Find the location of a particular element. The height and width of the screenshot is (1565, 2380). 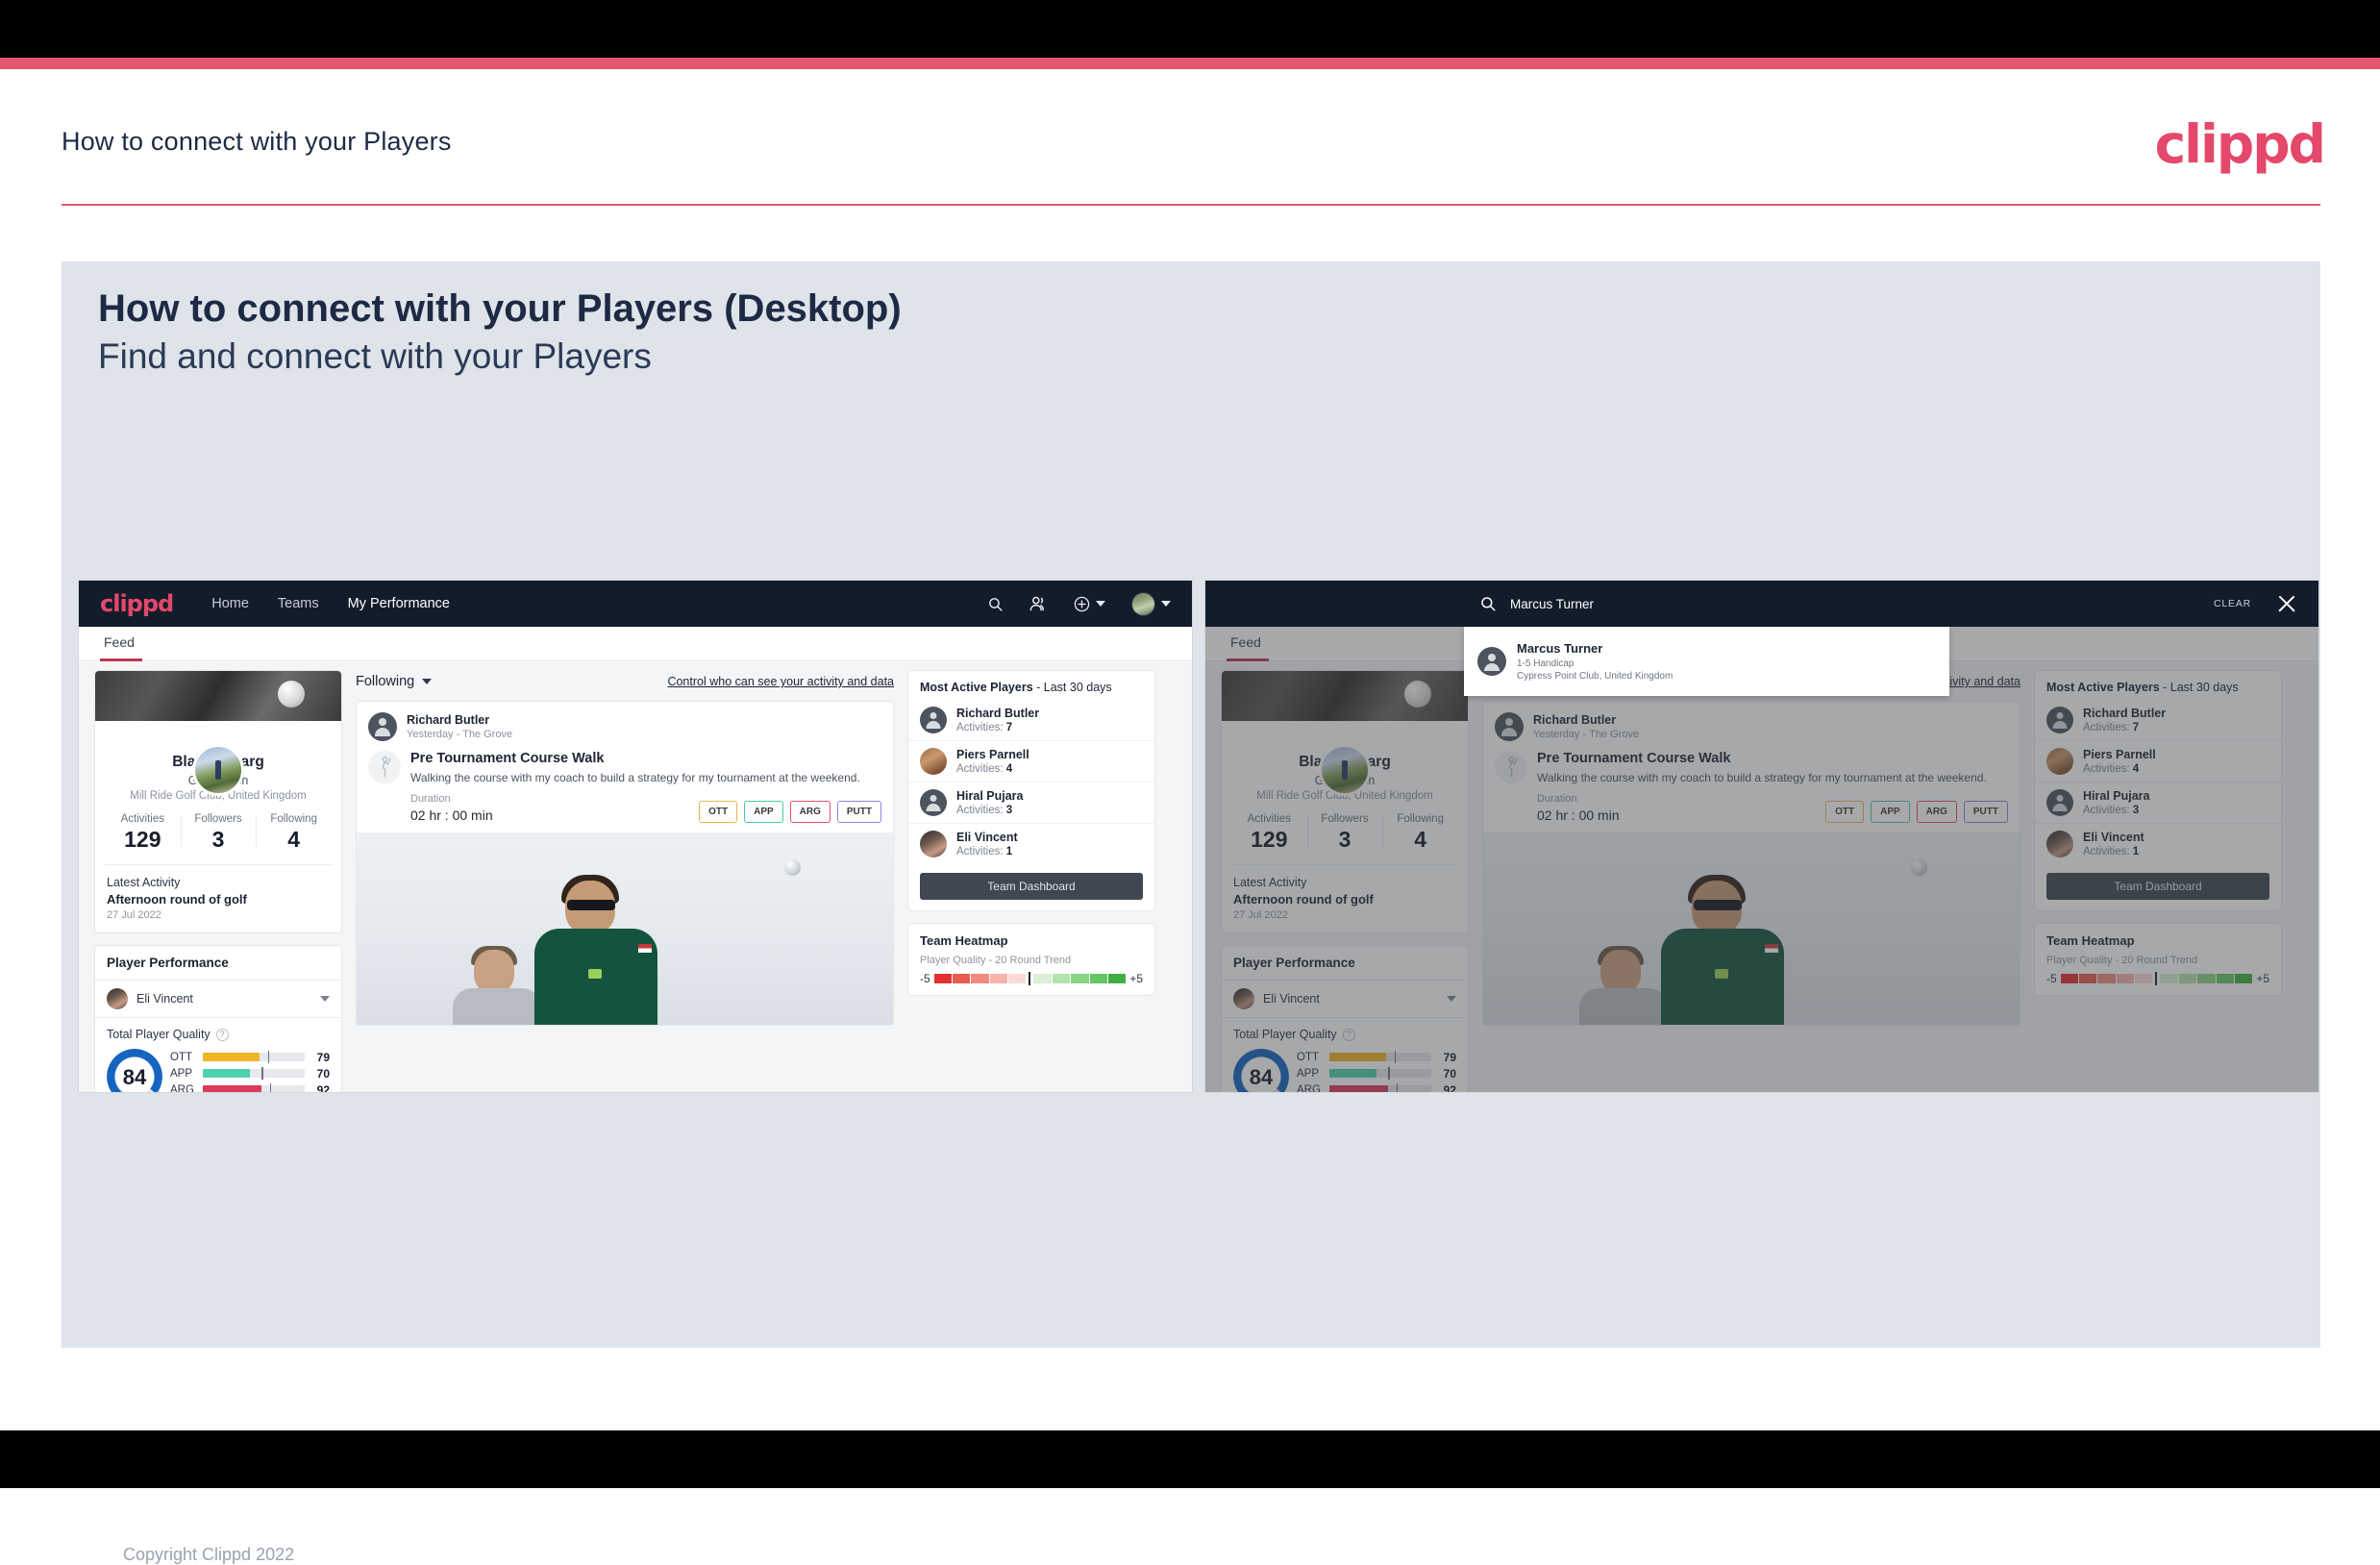

player-activities: Activities: 1 is located at coordinates (987, 851).